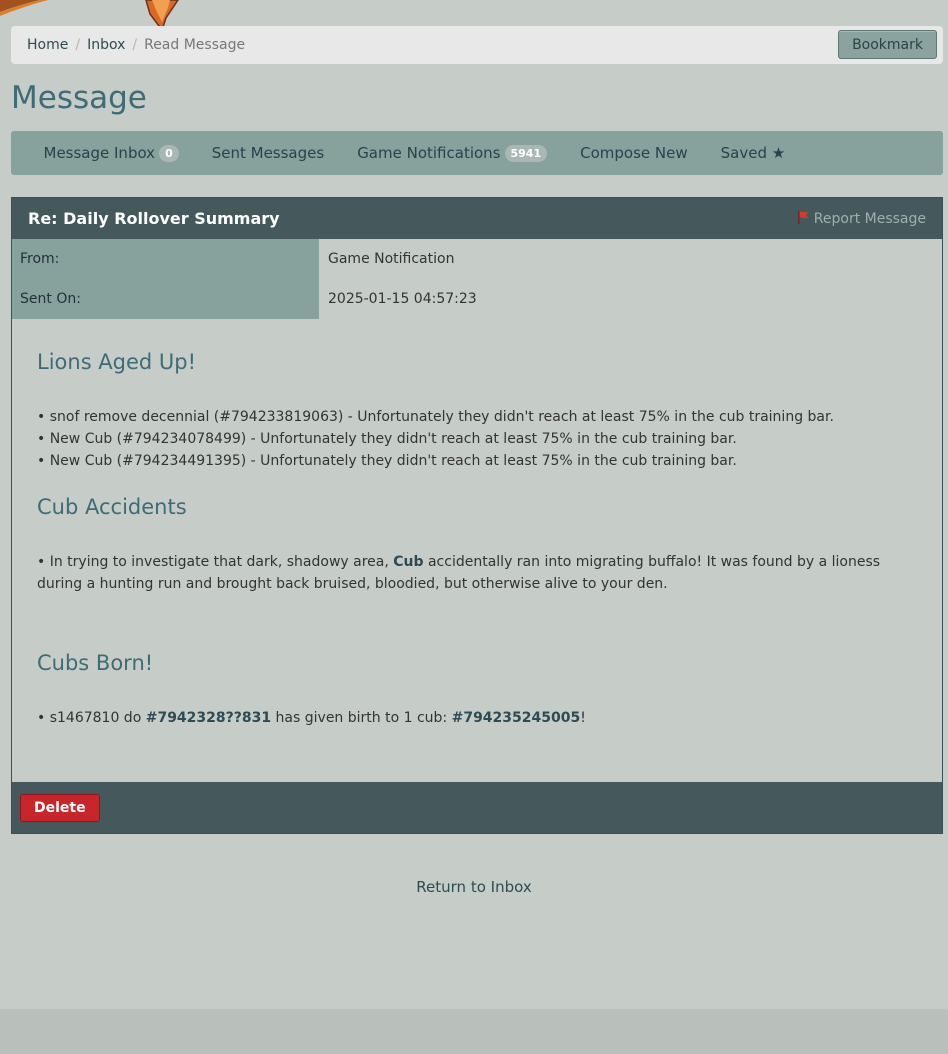 The height and width of the screenshot is (1054, 948). I want to click on sent-value: 2025-01-15 04:57:23, so click(402, 299).